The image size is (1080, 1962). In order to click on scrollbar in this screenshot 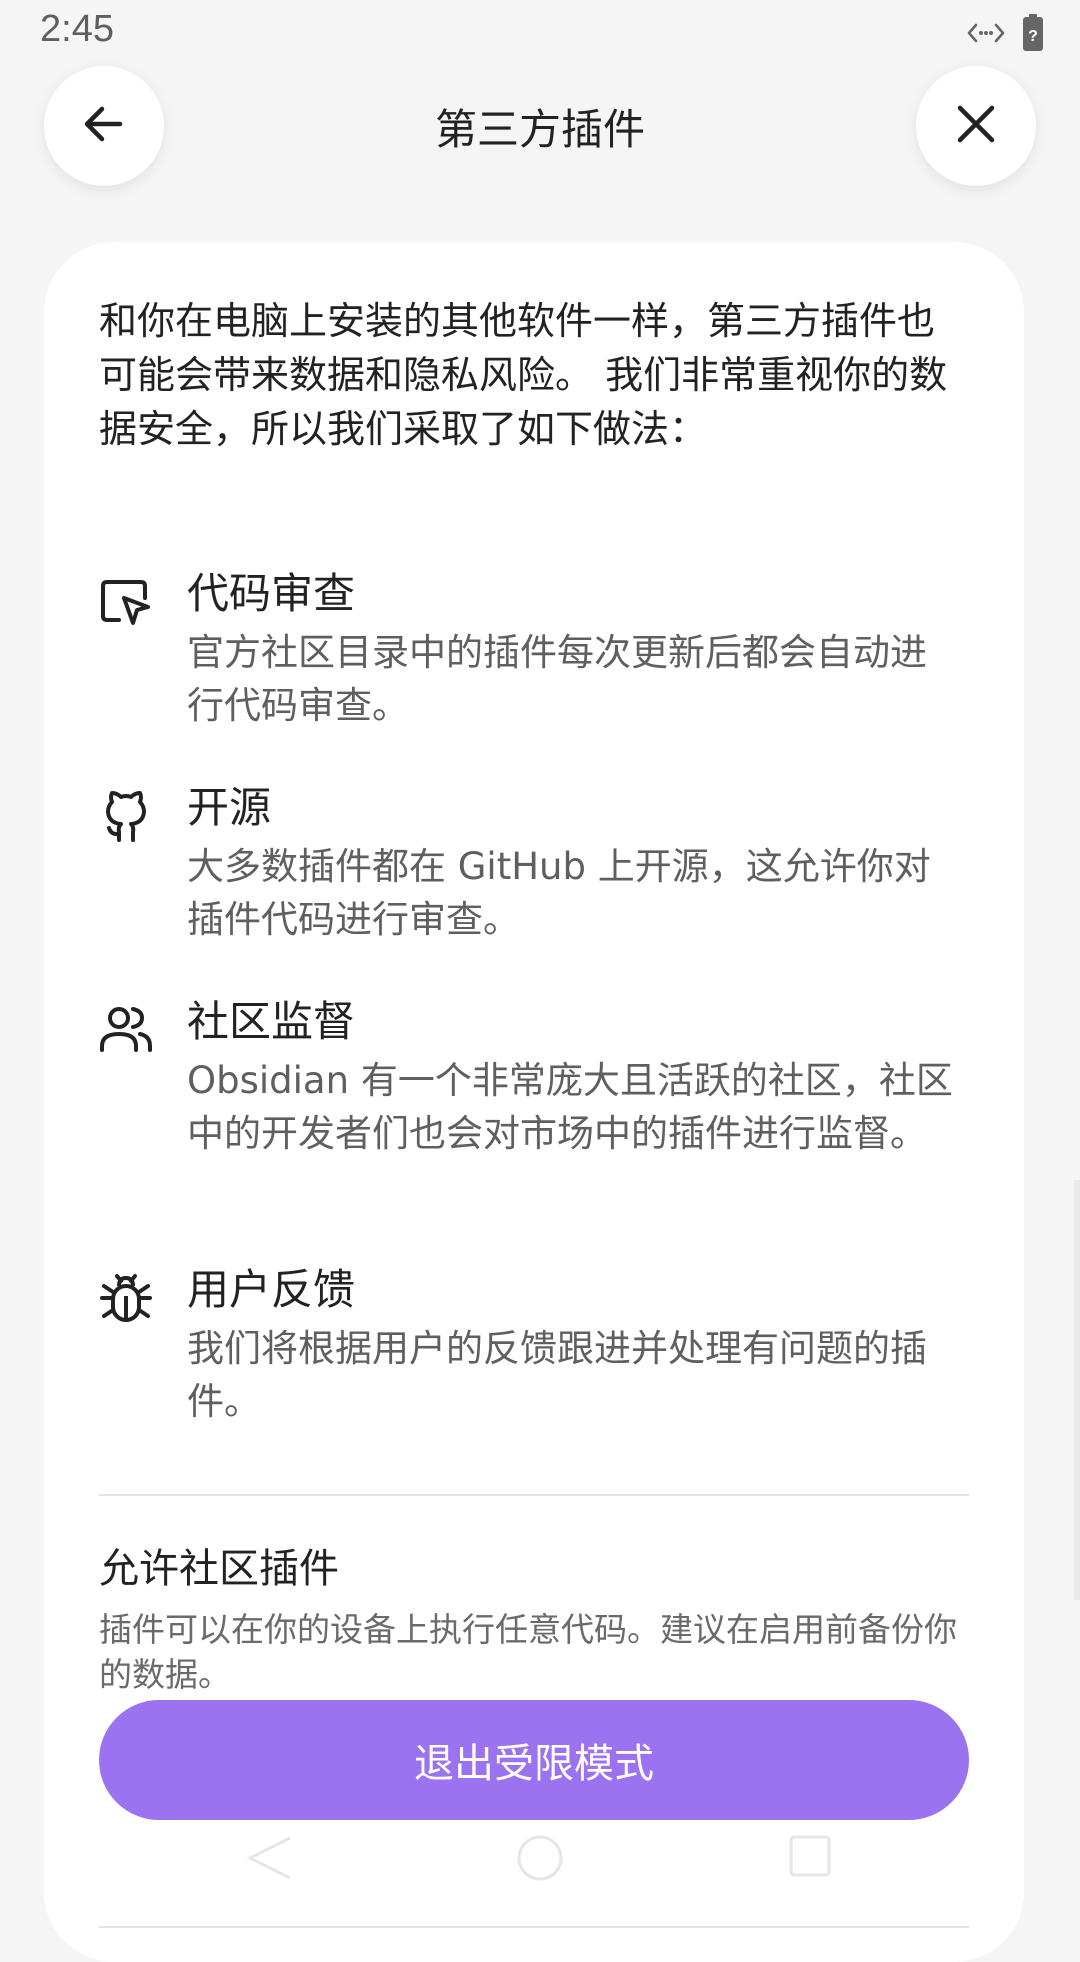, I will do `click(1077, 1390)`.